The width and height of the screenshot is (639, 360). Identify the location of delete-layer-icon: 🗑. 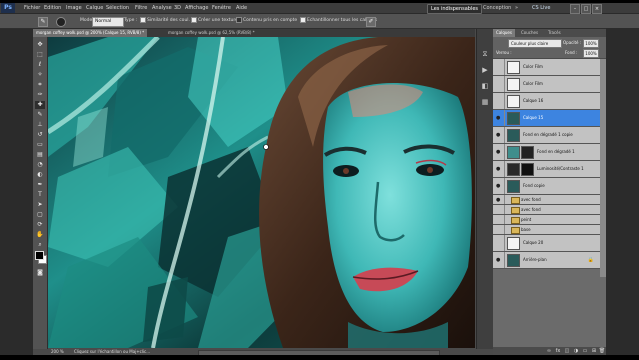
(602, 351).